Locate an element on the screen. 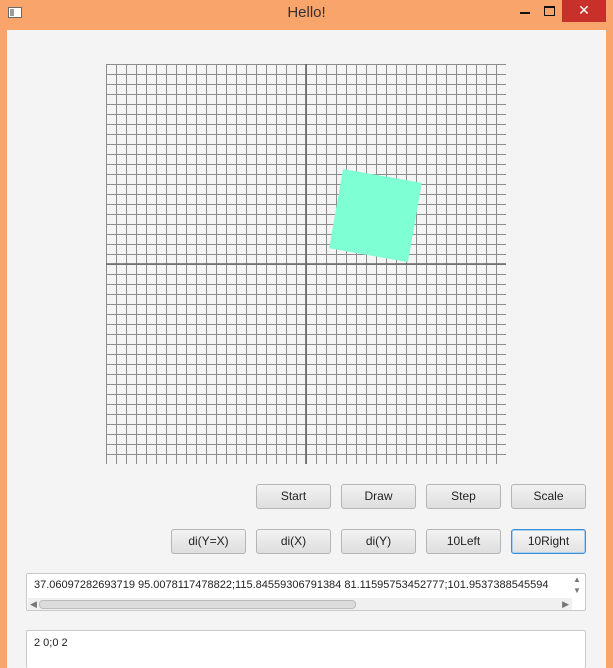 Image resolution: width=613 pixels, height=668 pixels. step-button: Step is located at coordinates (463, 496).